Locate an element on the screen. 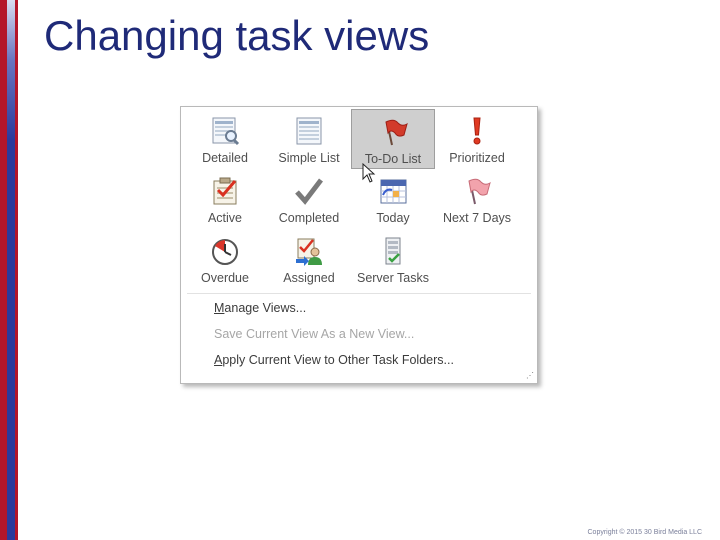 The image size is (720, 540). detailed-view-icon is located at coordinates (226, 131).